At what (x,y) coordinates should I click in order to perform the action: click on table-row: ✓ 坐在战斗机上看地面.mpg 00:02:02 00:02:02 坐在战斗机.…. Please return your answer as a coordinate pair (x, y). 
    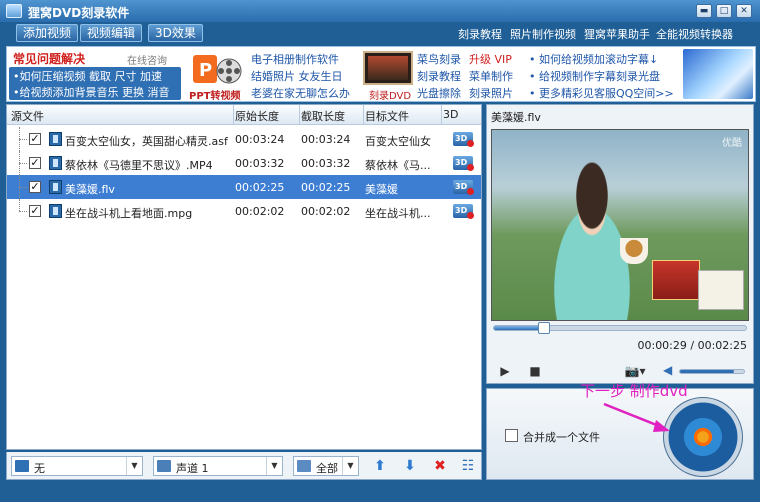
    Looking at the image, I should click on (244, 211).